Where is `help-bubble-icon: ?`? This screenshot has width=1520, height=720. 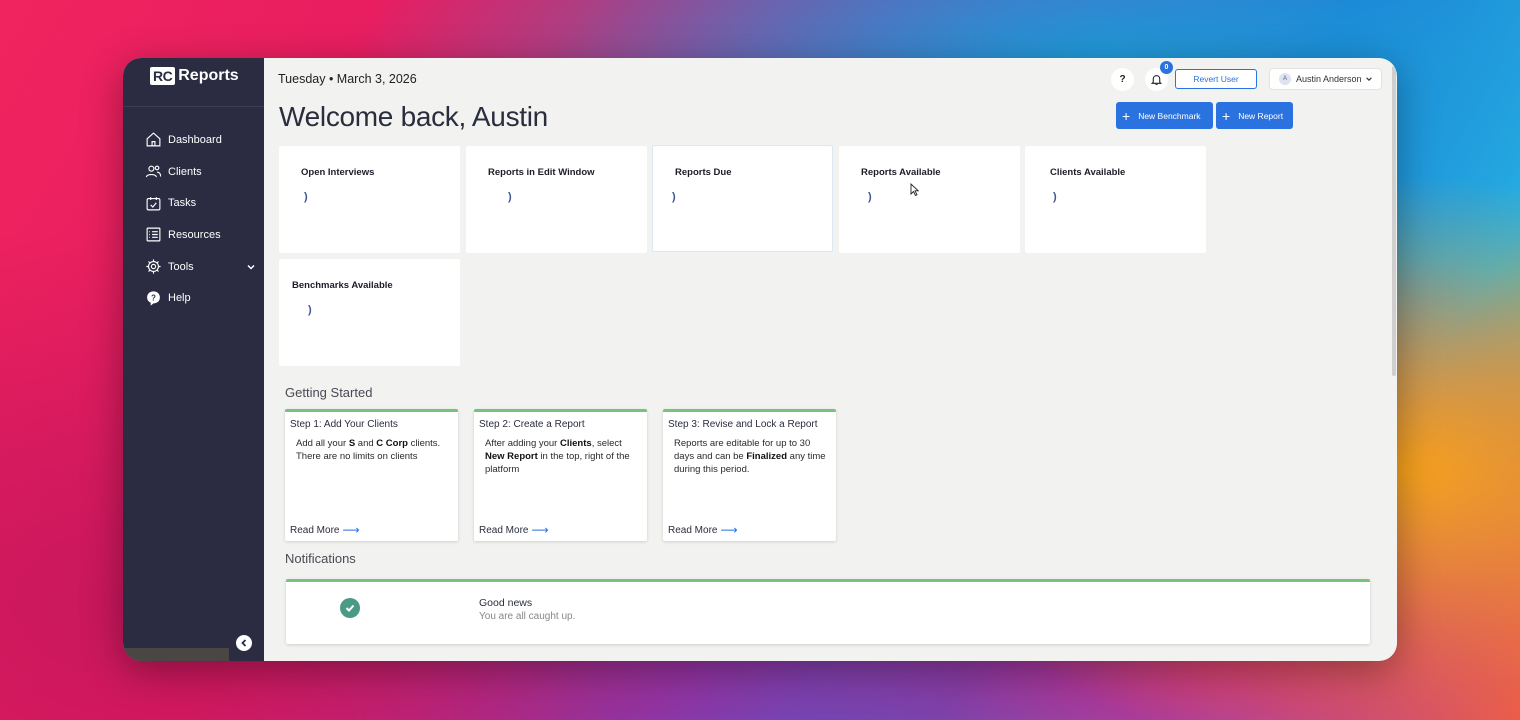
help-bubble-icon: ? is located at coordinates (153, 298).